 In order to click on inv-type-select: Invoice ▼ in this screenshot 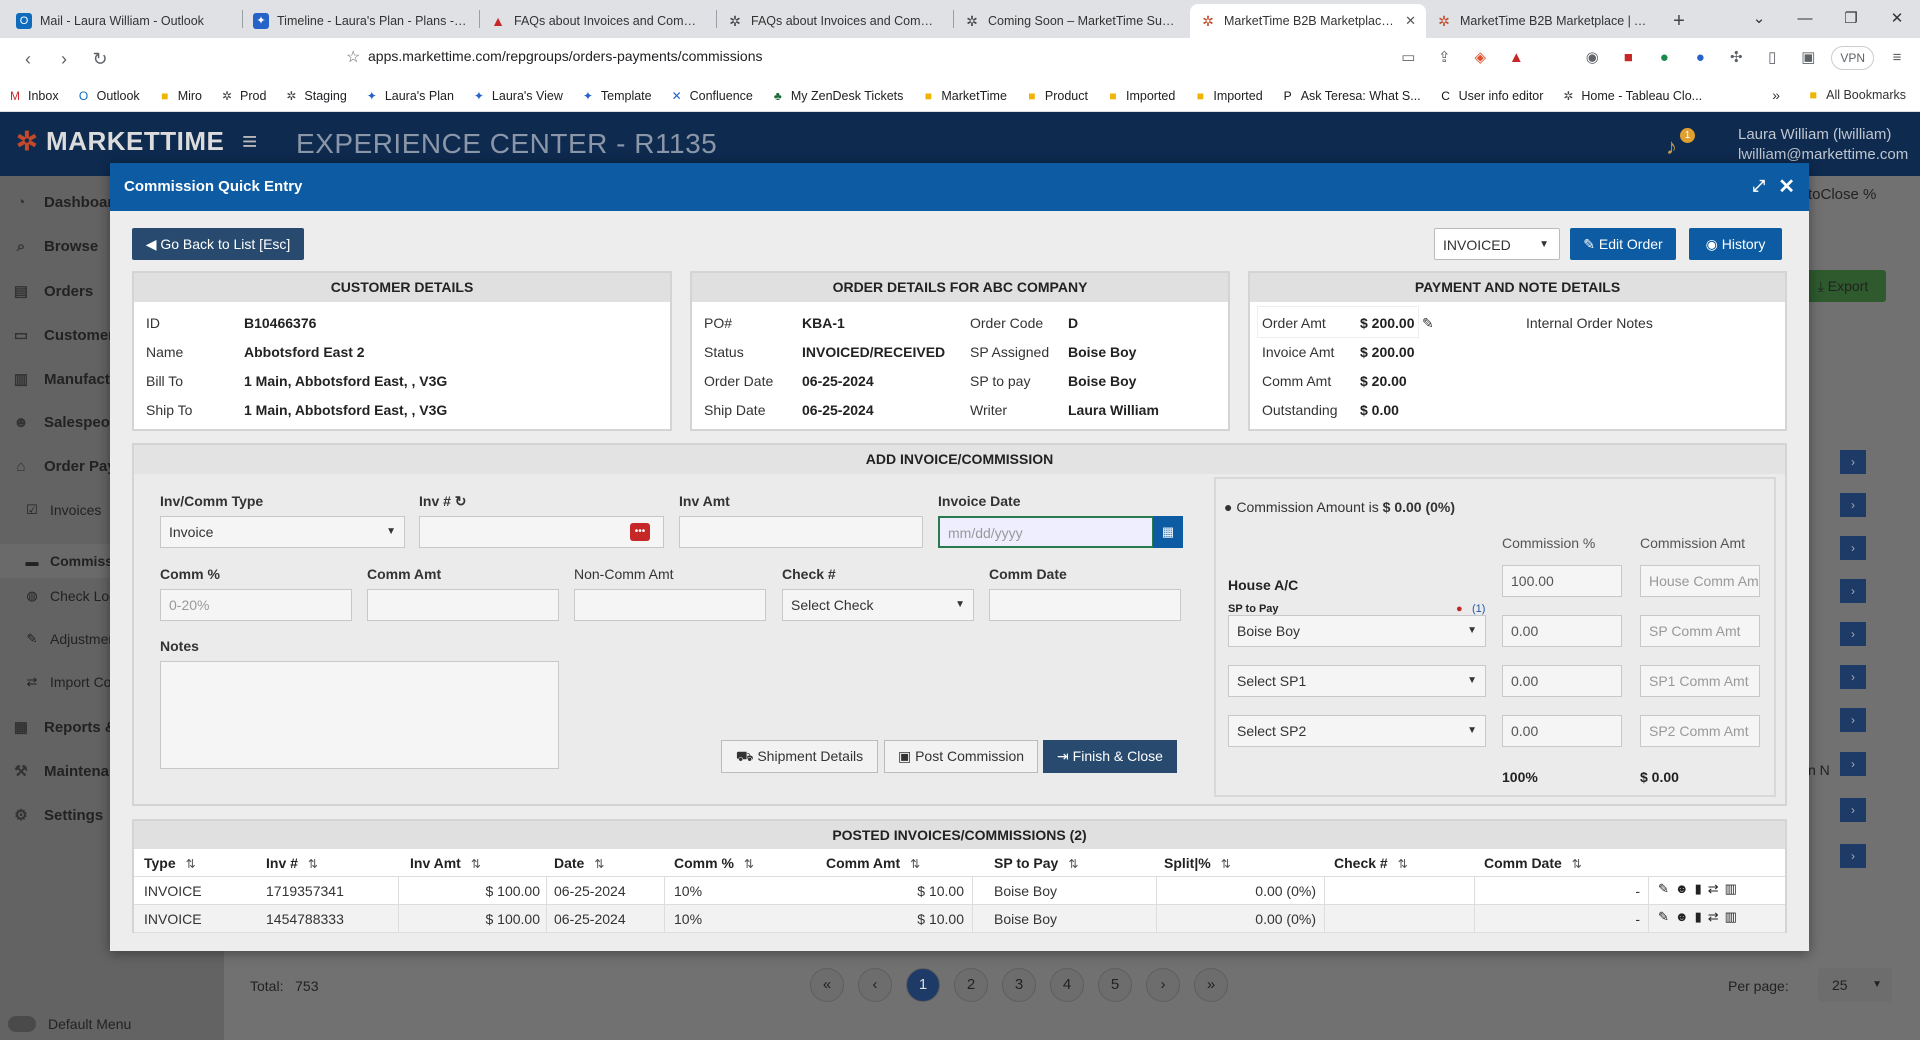, I will do `click(282, 532)`.